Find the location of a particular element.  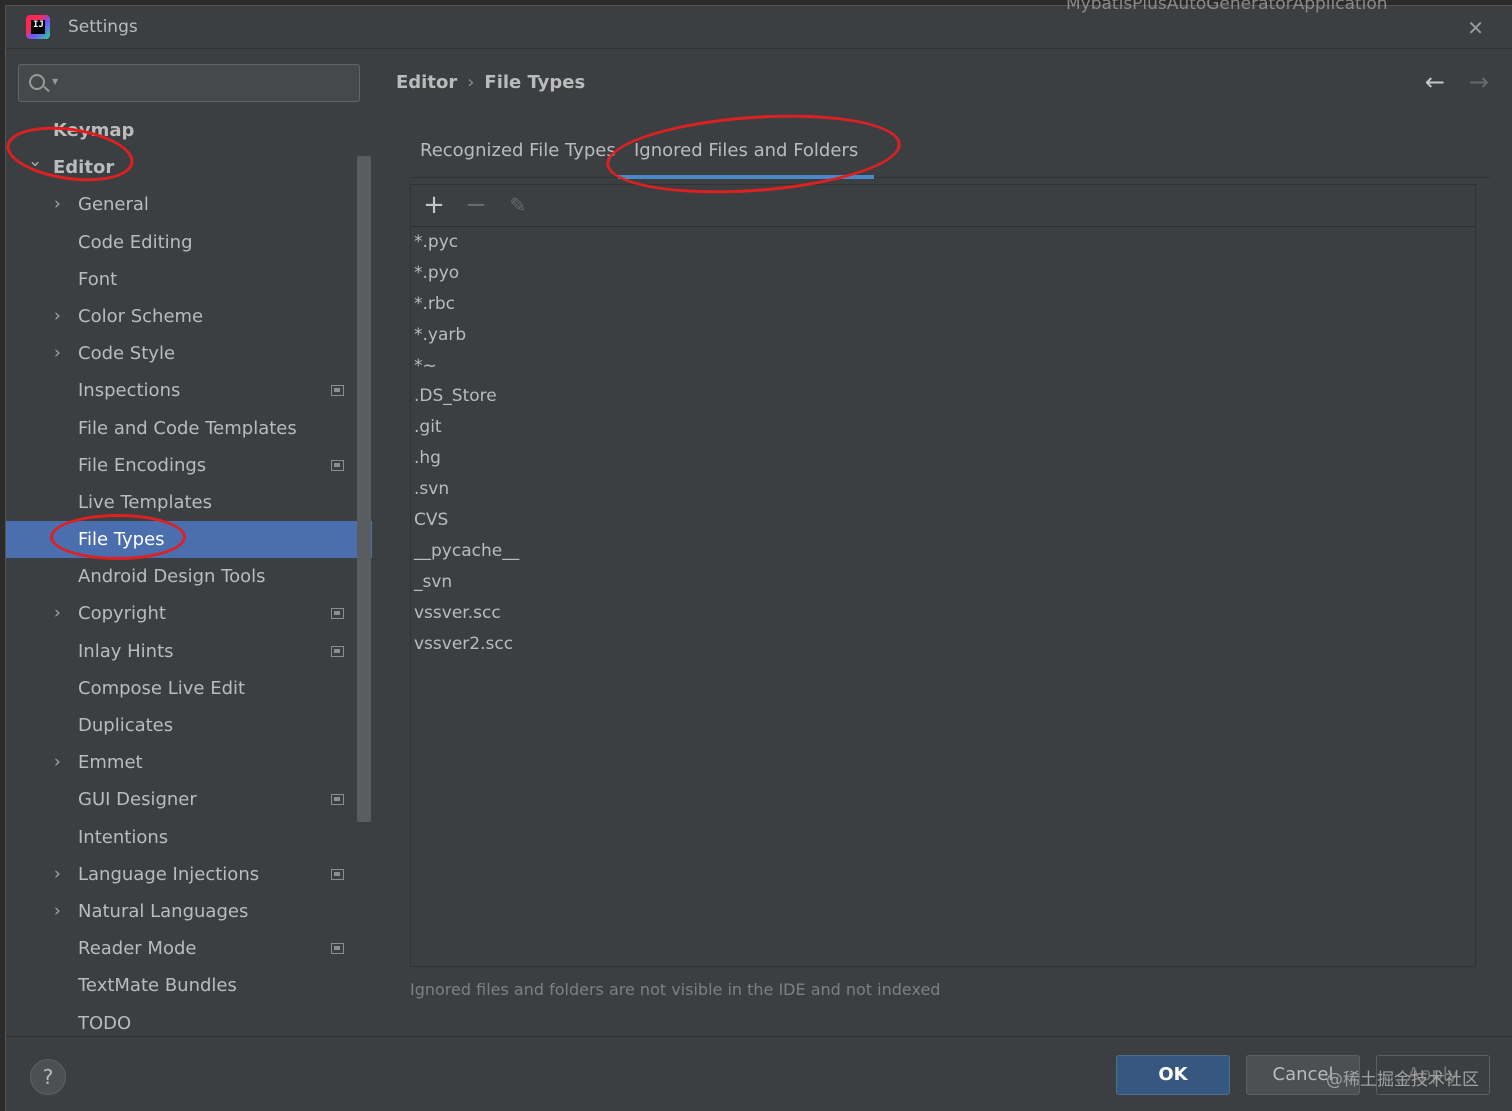

sidebar-item-keymap: Keymap is located at coordinates (189, 130).